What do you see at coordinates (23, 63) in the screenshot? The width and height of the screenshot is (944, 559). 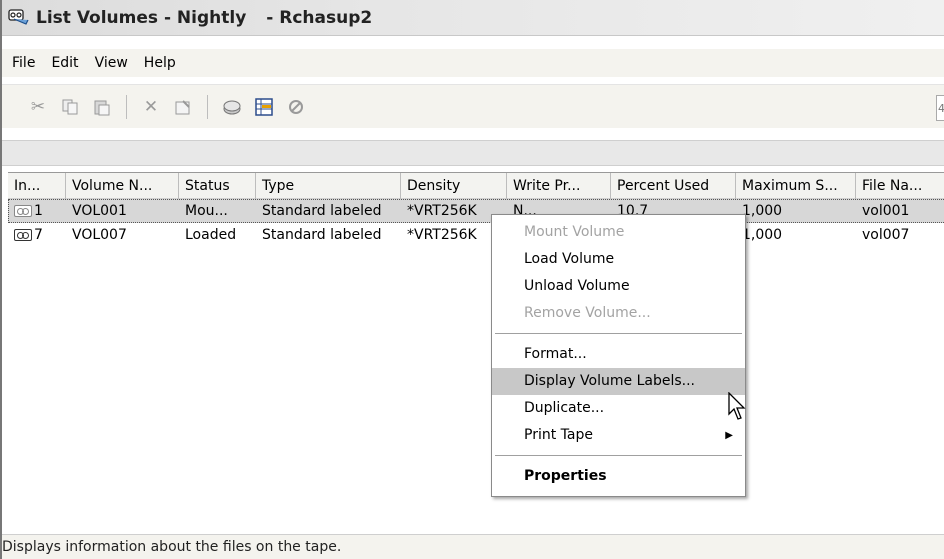 I see `menu-file: File` at bounding box center [23, 63].